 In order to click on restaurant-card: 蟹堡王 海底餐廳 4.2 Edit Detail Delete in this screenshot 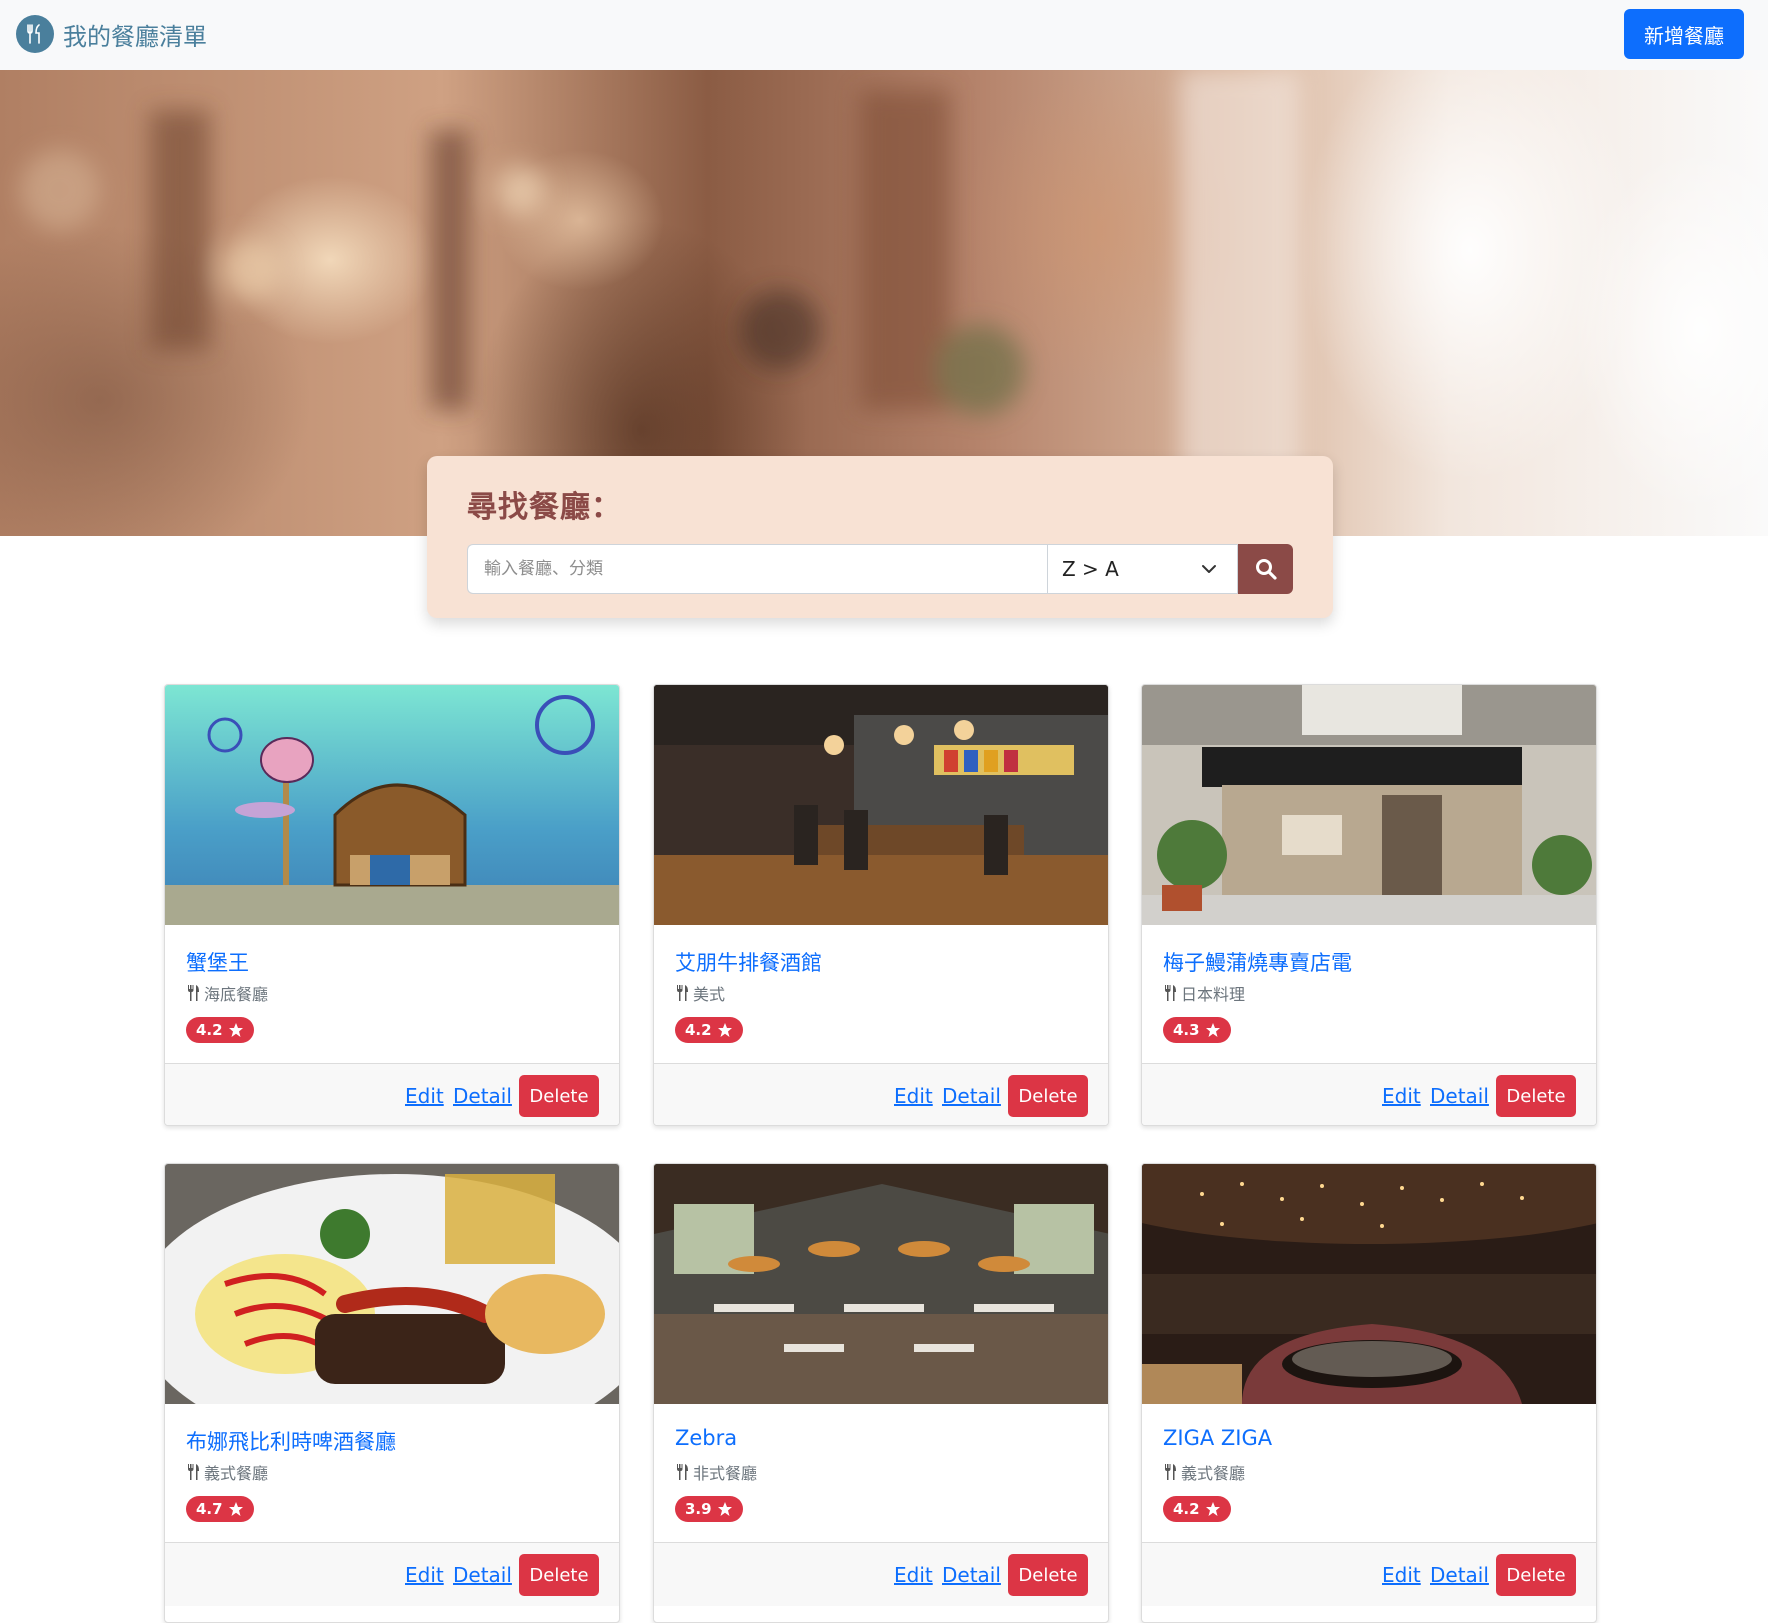, I will do `click(392, 905)`.